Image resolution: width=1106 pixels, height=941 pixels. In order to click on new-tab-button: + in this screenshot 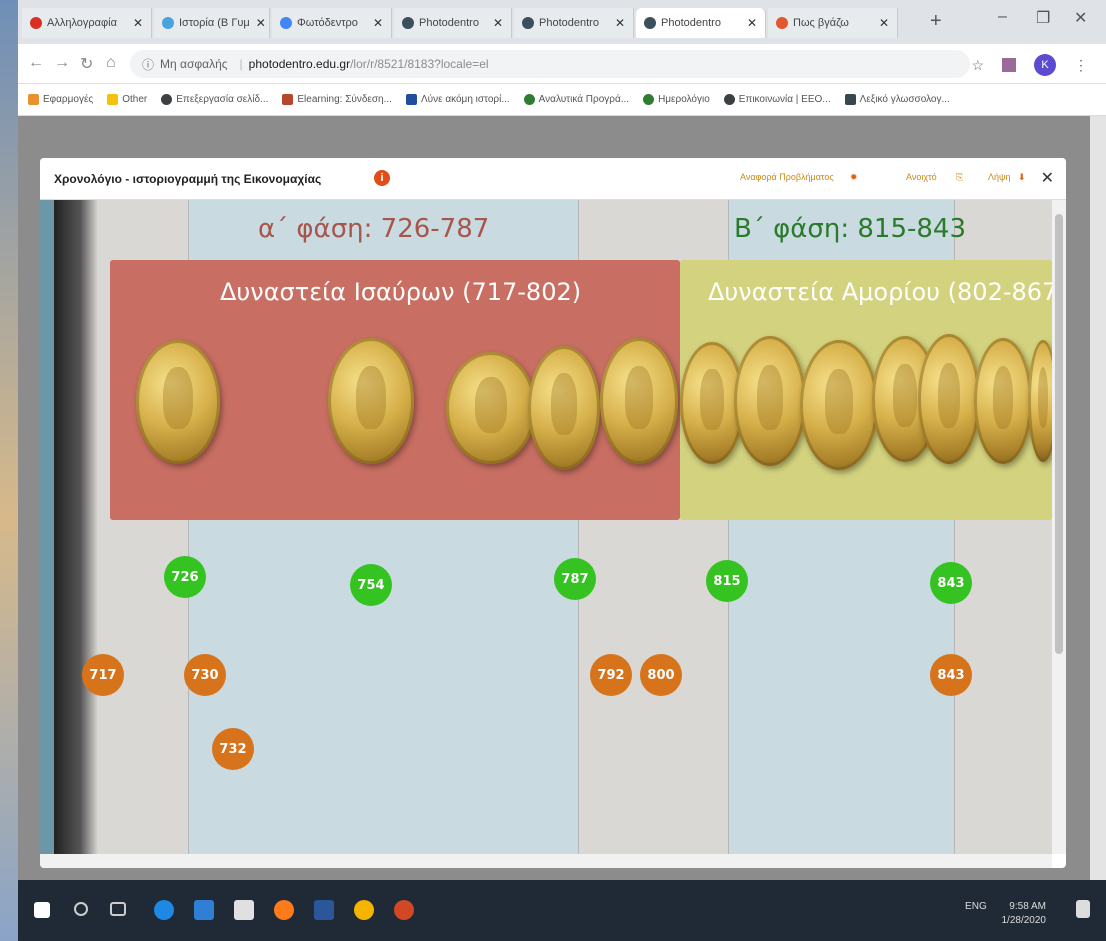, I will do `click(936, 21)`.